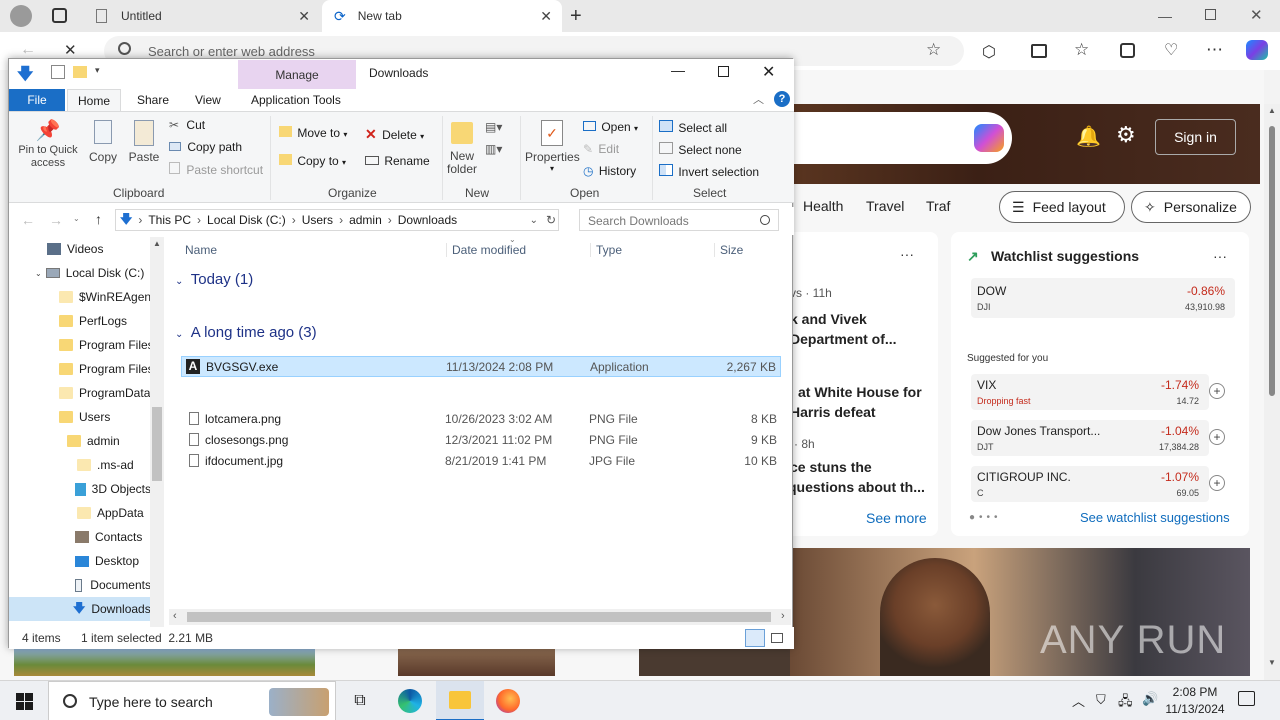 Image resolution: width=1280 pixels, height=720 pixels. What do you see at coordinates (609, 171) in the screenshot?
I see `history-button: ◷ History` at bounding box center [609, 171].